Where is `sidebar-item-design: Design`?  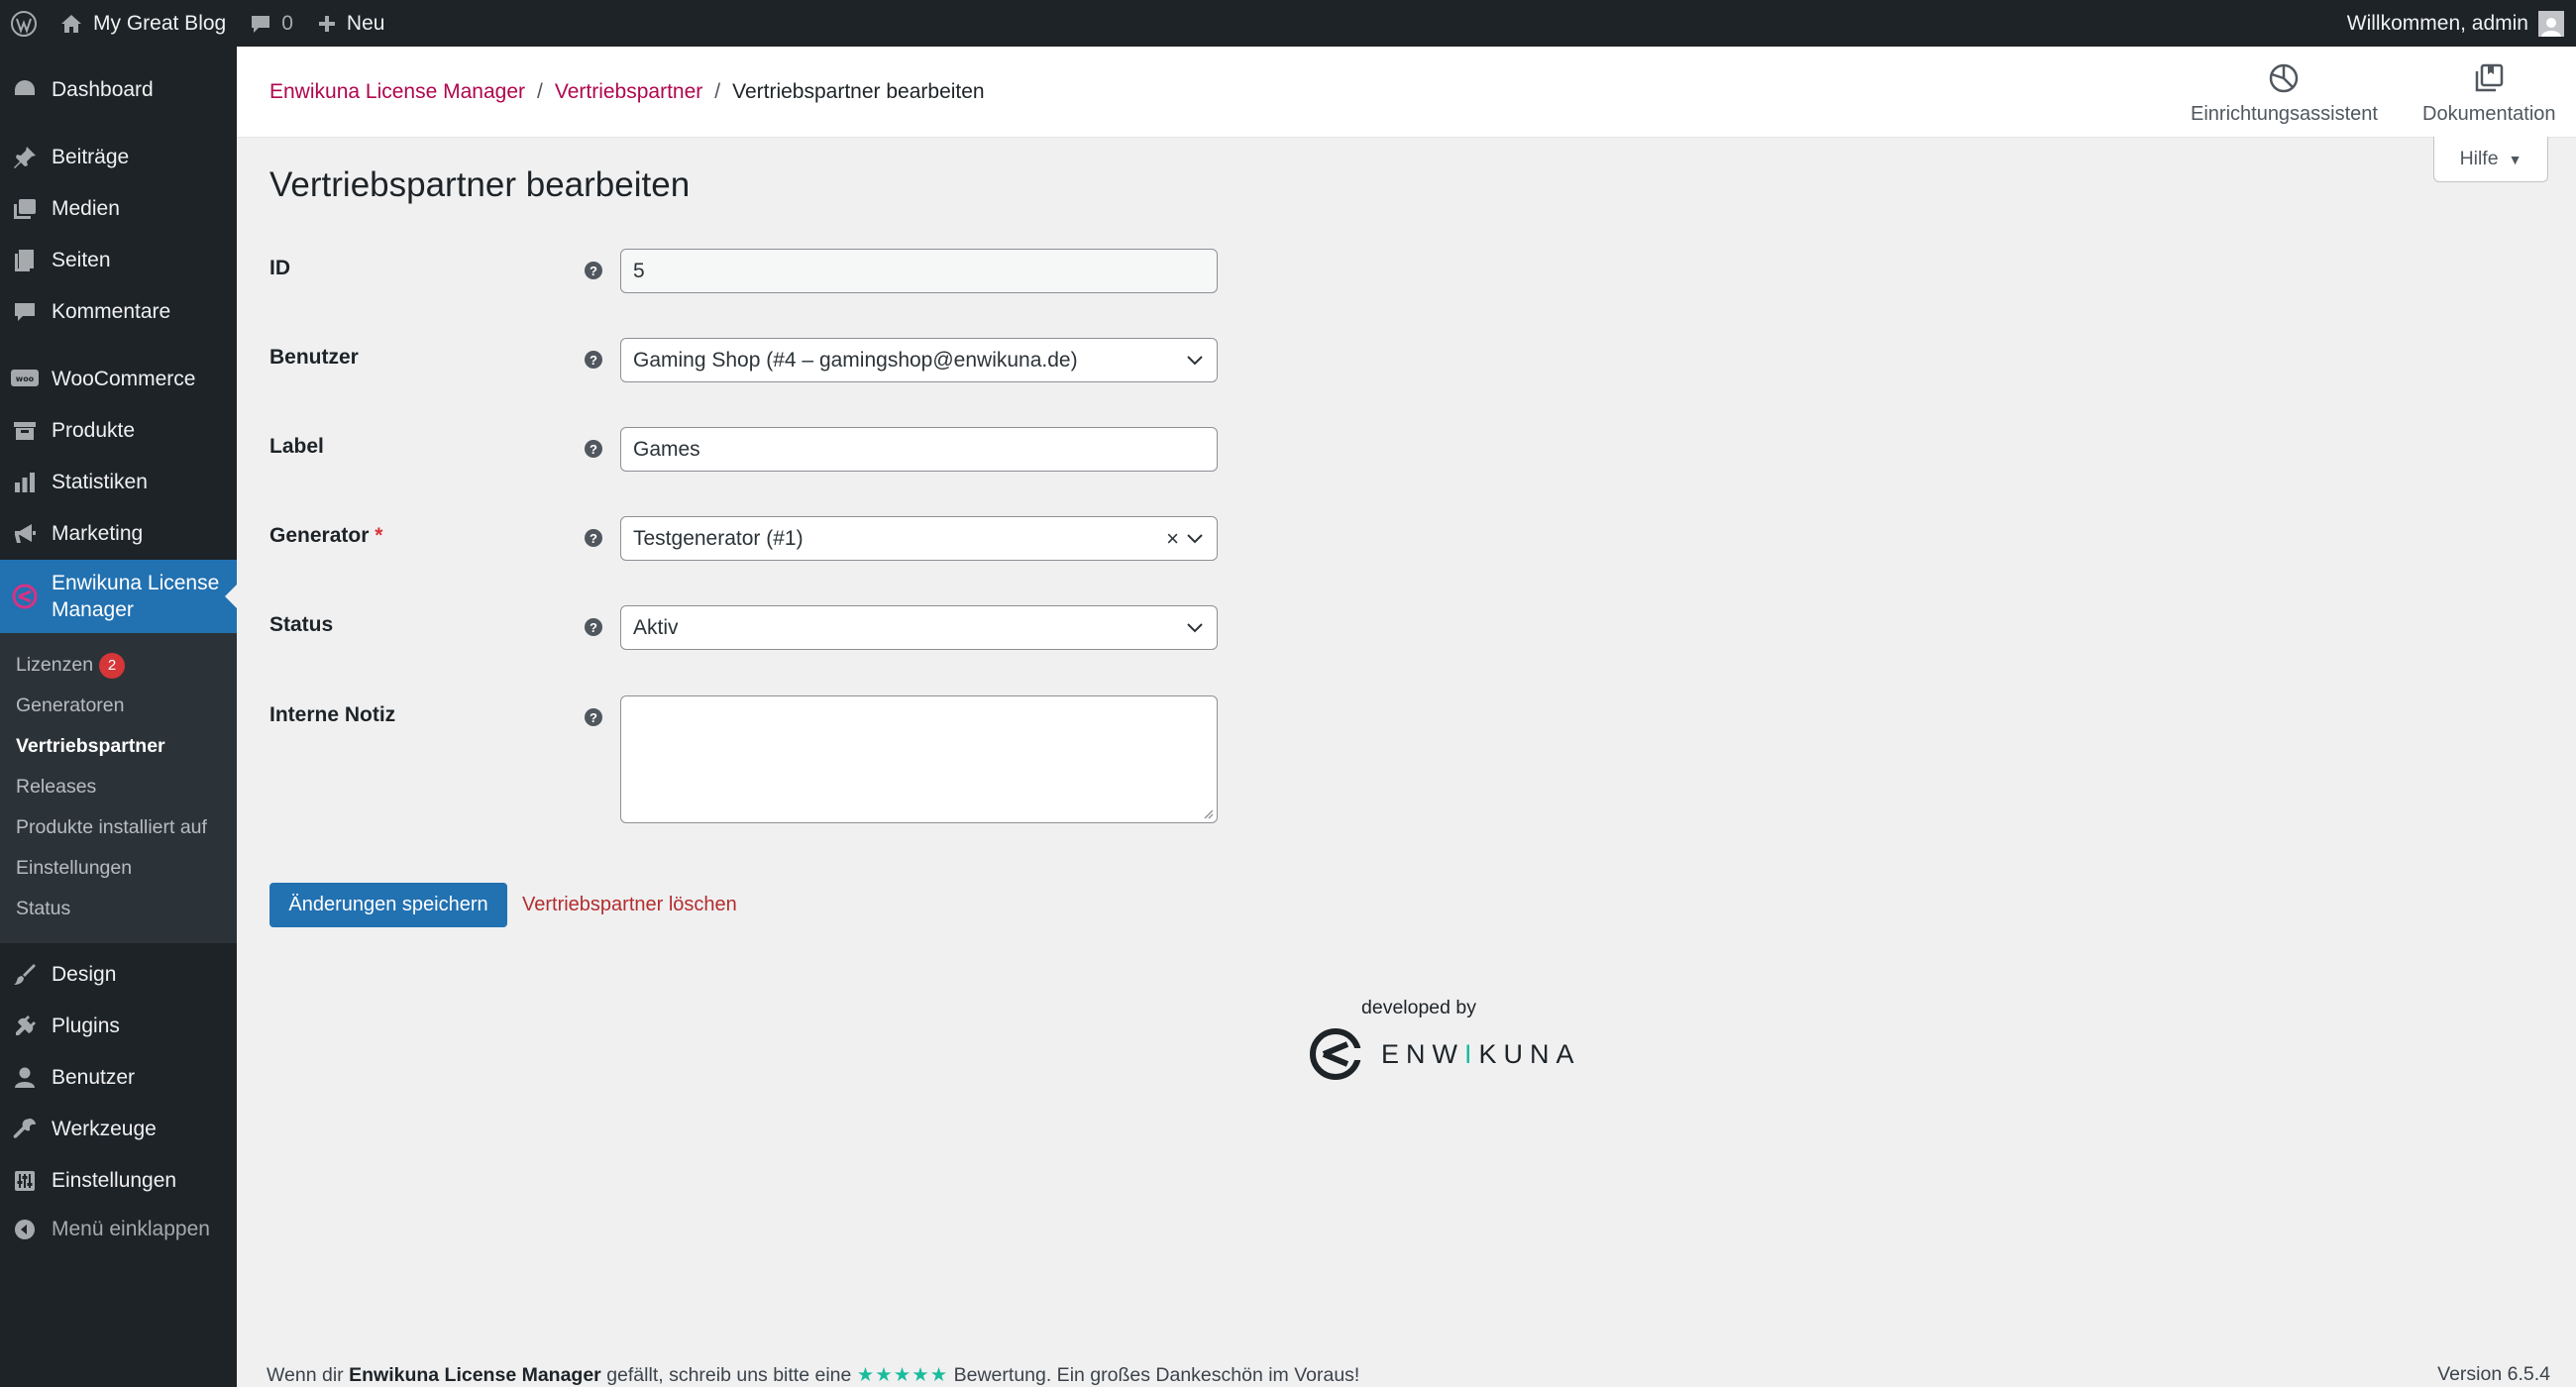 sidebar-item-design: Design is located at coordinates (118, 975).